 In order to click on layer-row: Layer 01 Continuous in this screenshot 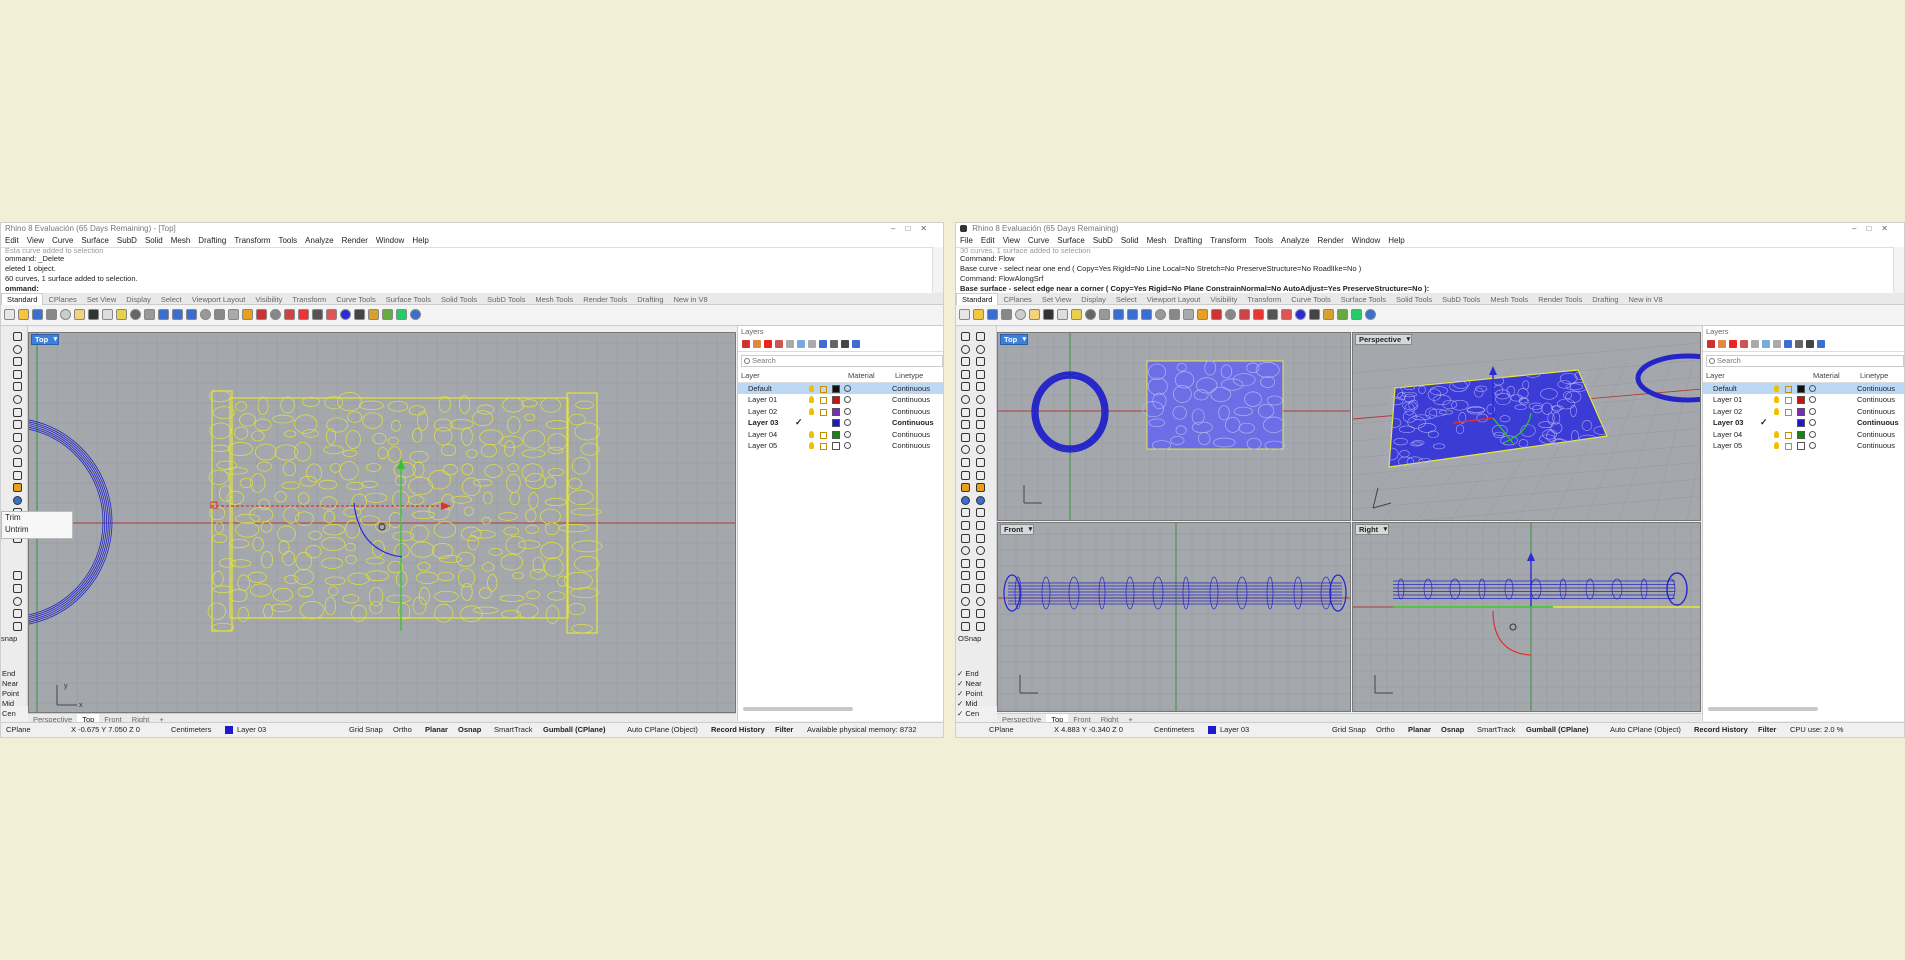, I will do `click(1803, 400)`.